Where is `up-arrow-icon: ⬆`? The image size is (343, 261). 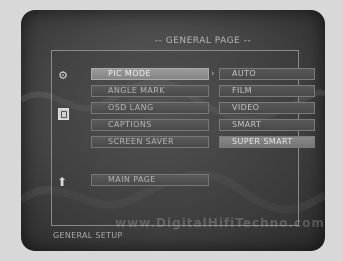
up-arrow-icon: ⬆ is located at coordinates (62, 182).